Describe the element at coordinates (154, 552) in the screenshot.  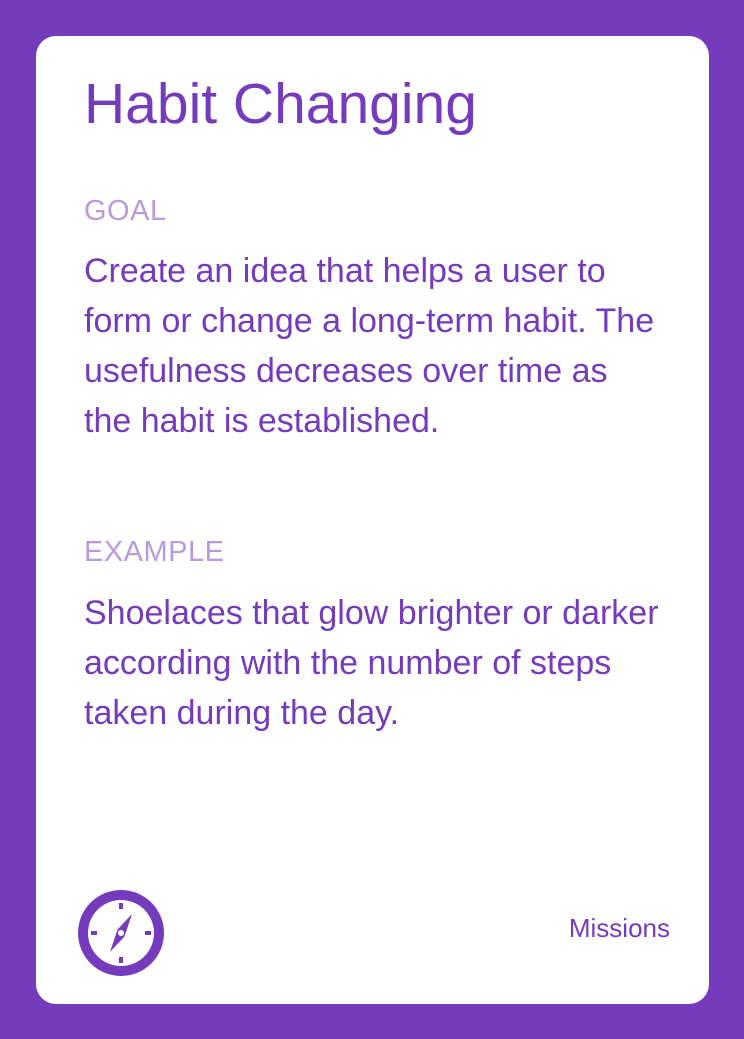
I see `example-label: EXAMPLE` at that location.